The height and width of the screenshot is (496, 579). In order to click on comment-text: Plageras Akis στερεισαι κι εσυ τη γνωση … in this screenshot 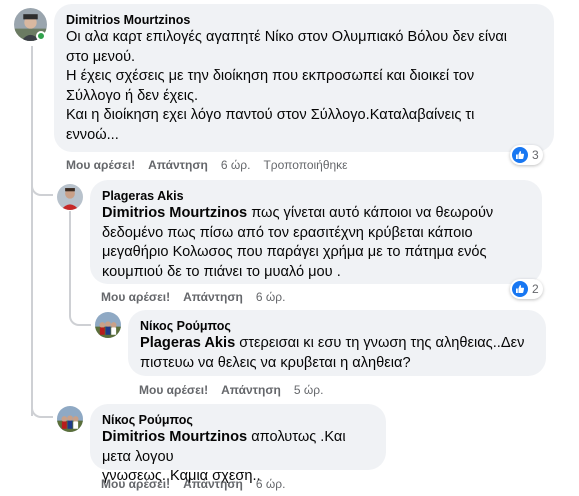, I will do `click(337, 353)`.